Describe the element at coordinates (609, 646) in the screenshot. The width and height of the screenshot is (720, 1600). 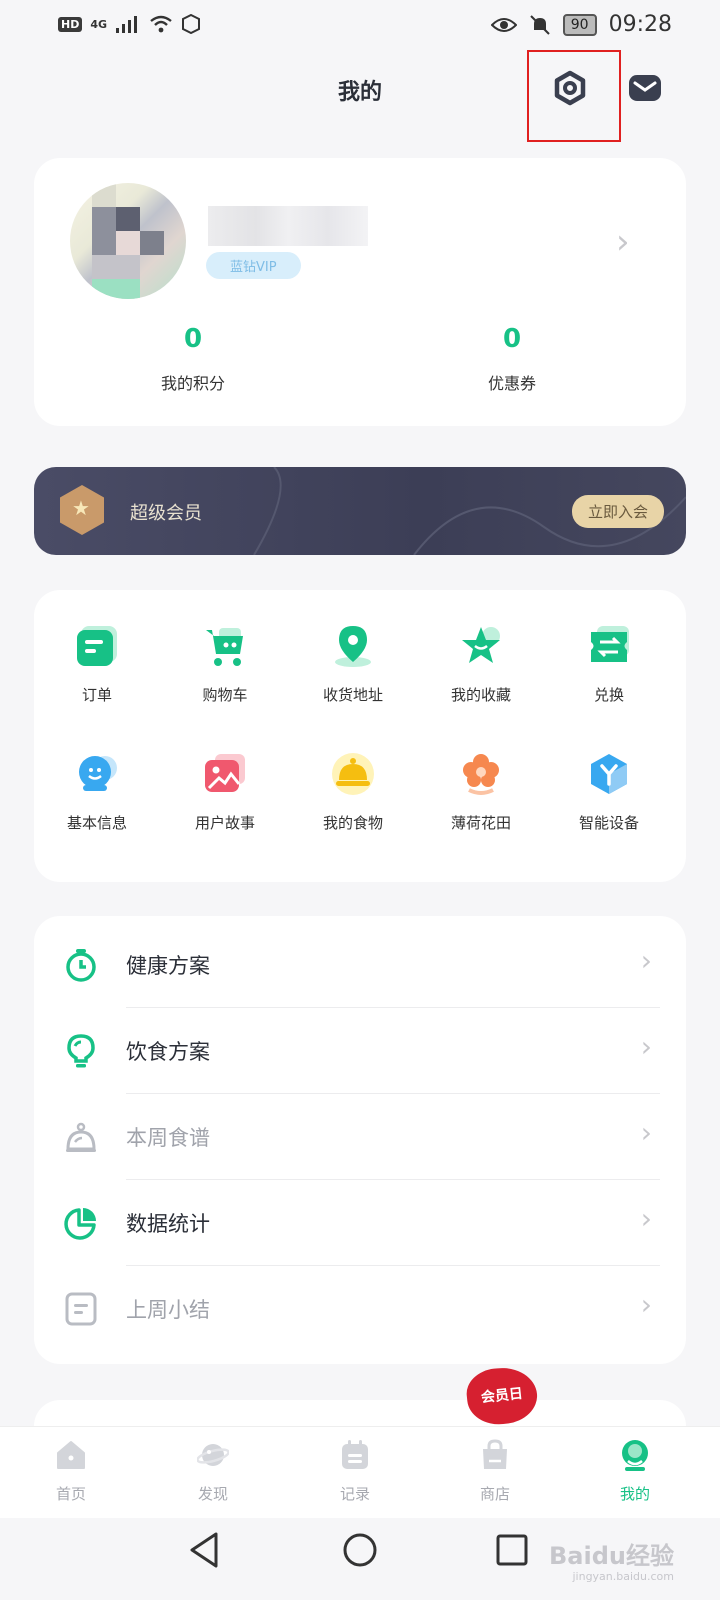
I see `exchange-icon` at that location.